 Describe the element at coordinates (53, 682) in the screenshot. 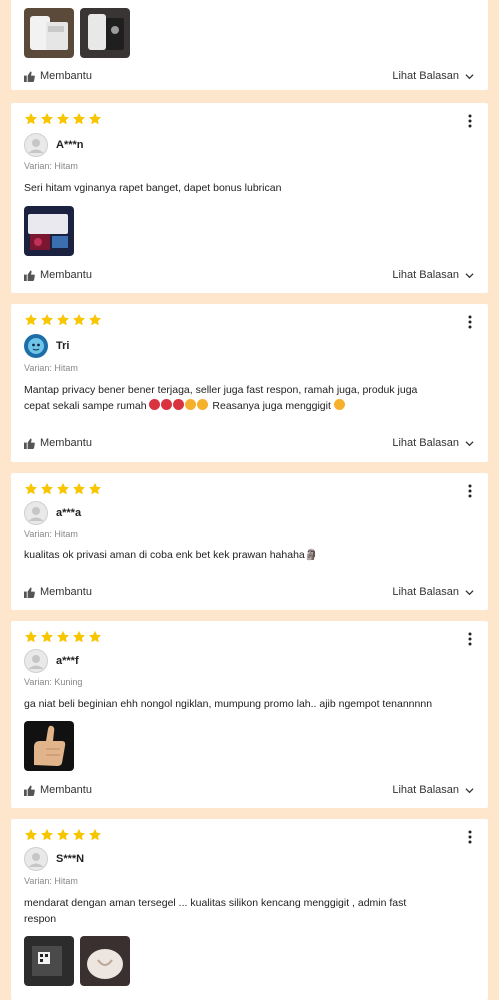

I see `variant-label: Varian: Kuning` at that location.